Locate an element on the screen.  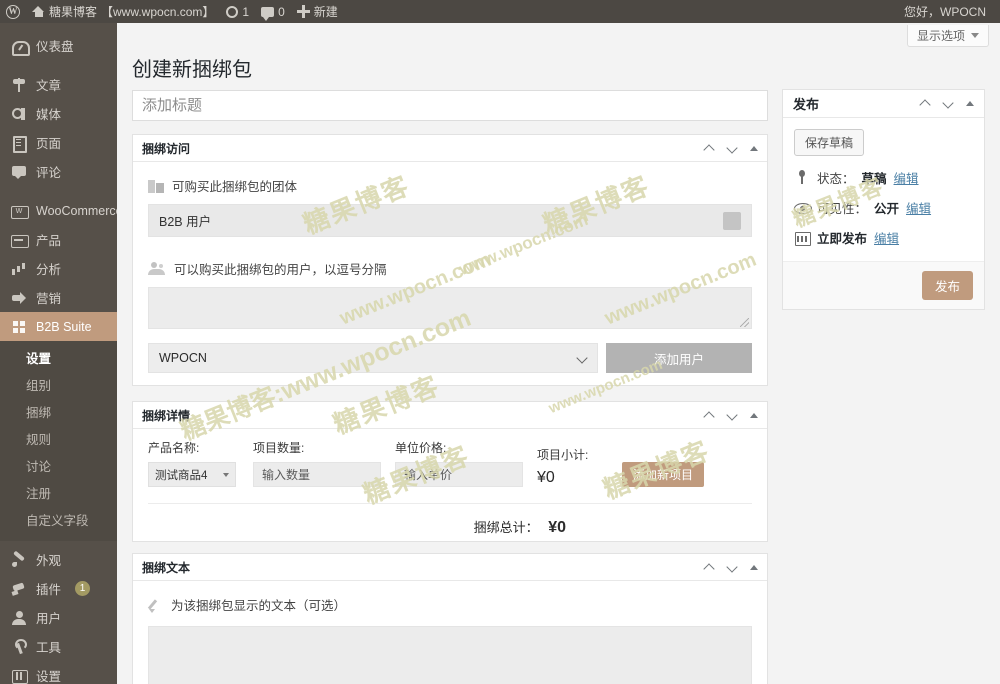
comment-icon is located at coordinates (19, 172).